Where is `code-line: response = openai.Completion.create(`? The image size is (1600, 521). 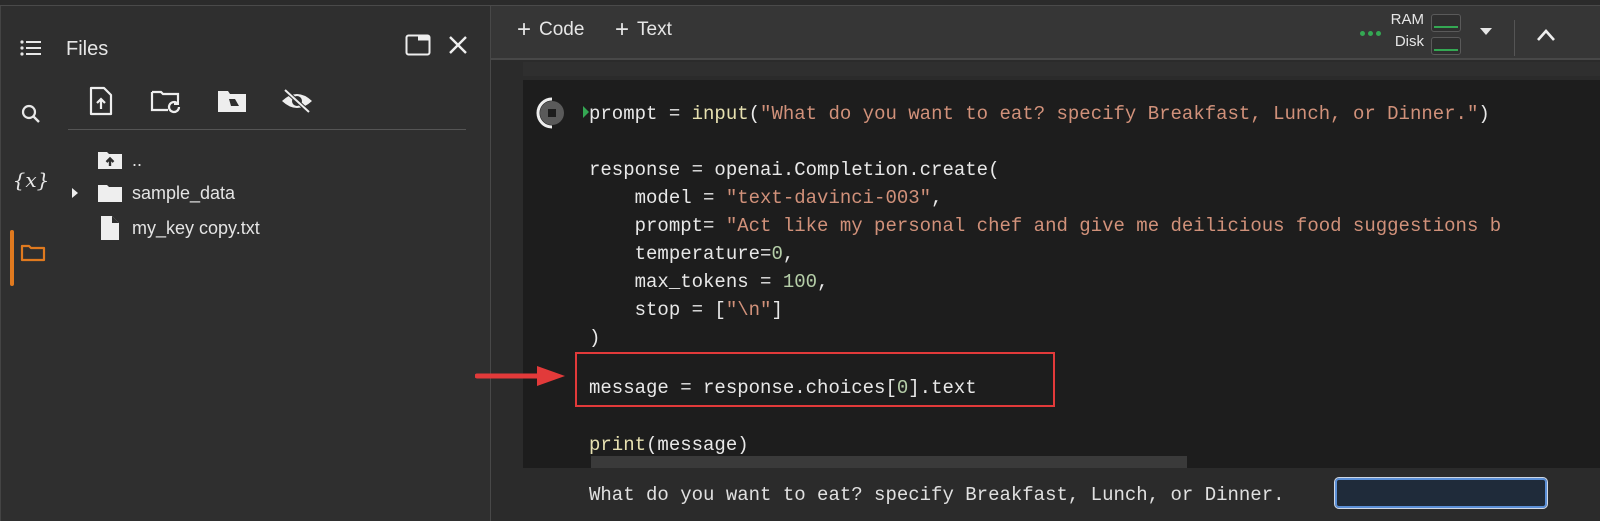
code-line: response = openai.Completion.create( is located at coordinates (794, 170).